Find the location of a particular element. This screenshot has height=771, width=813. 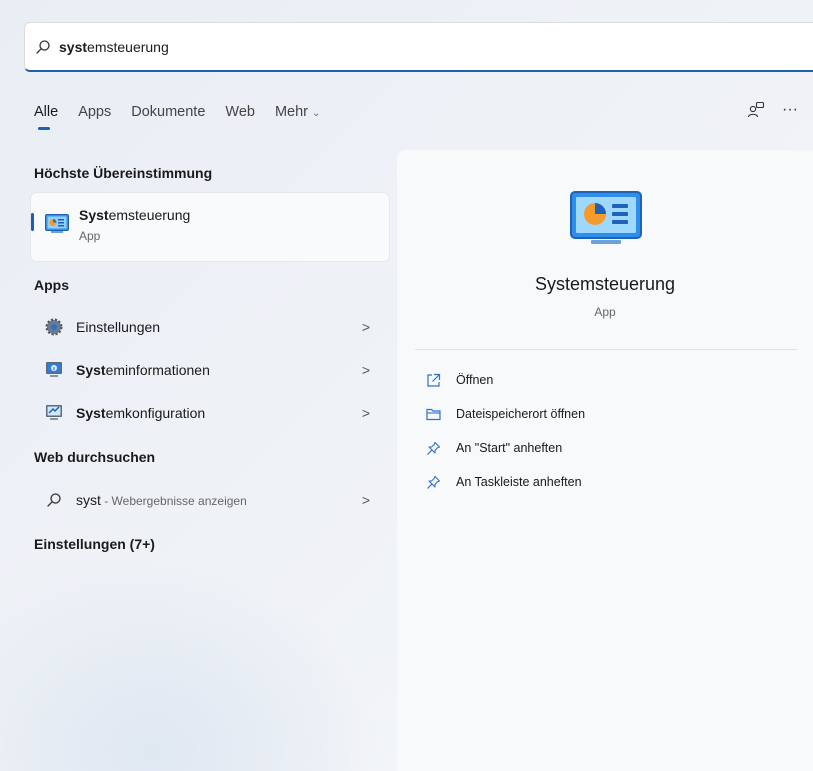

action-pin-to-start: An "Start" anheften is located at coordinates (493, 448).